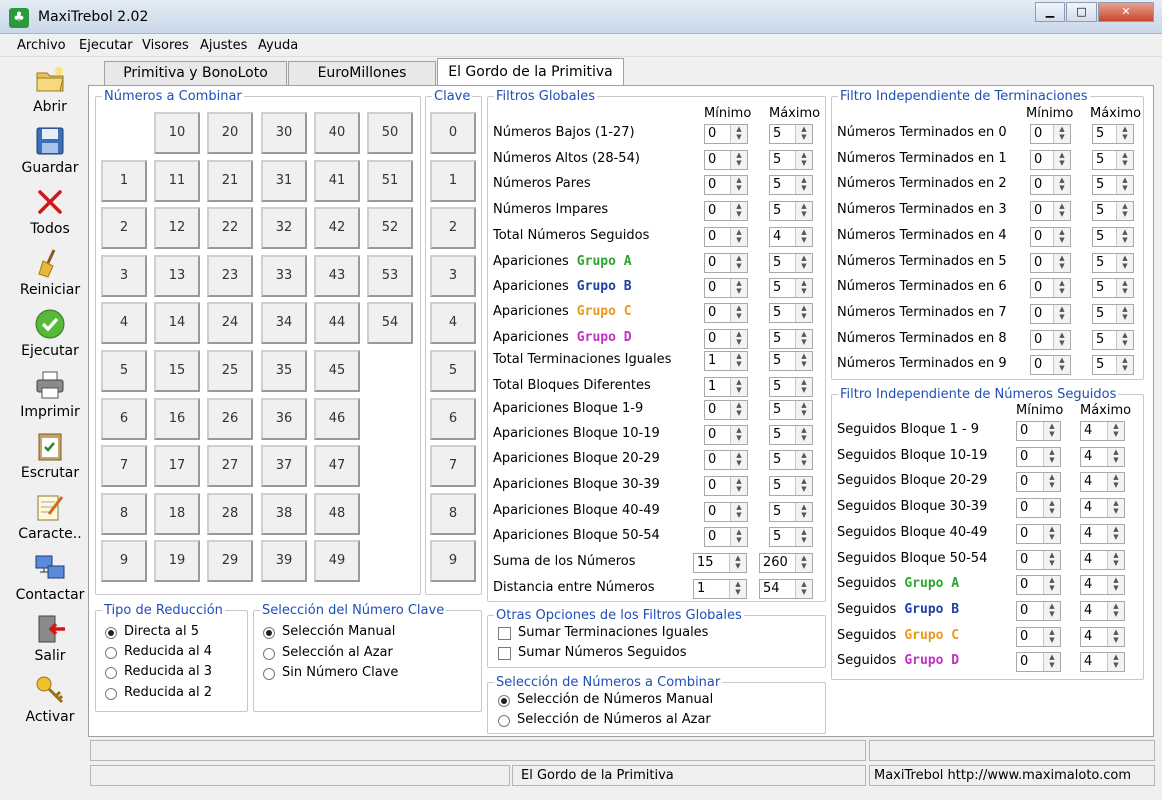  I want to click on clave-button-0: 0, so click(453, 133).